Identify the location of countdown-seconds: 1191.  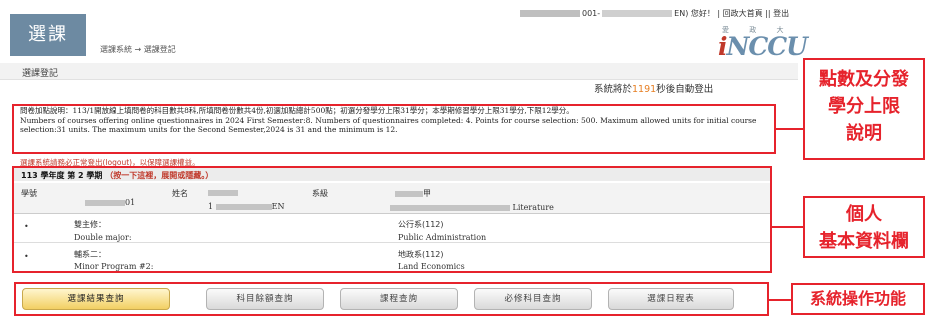
(644, 89).